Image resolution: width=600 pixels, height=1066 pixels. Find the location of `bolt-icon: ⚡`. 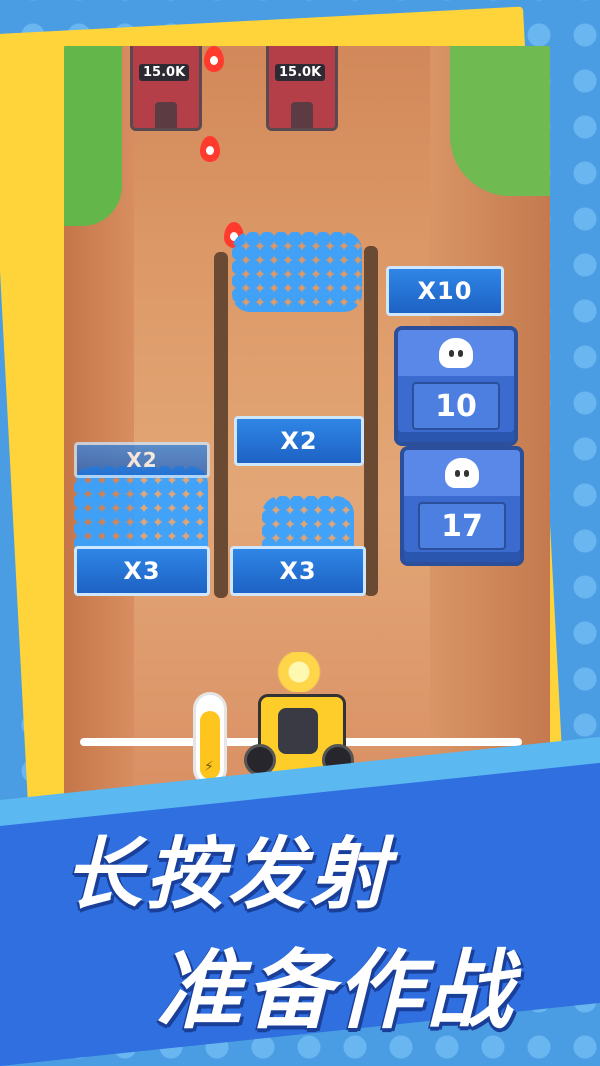

bolt-icon: ⚡ is located at coordinates (209, 767).